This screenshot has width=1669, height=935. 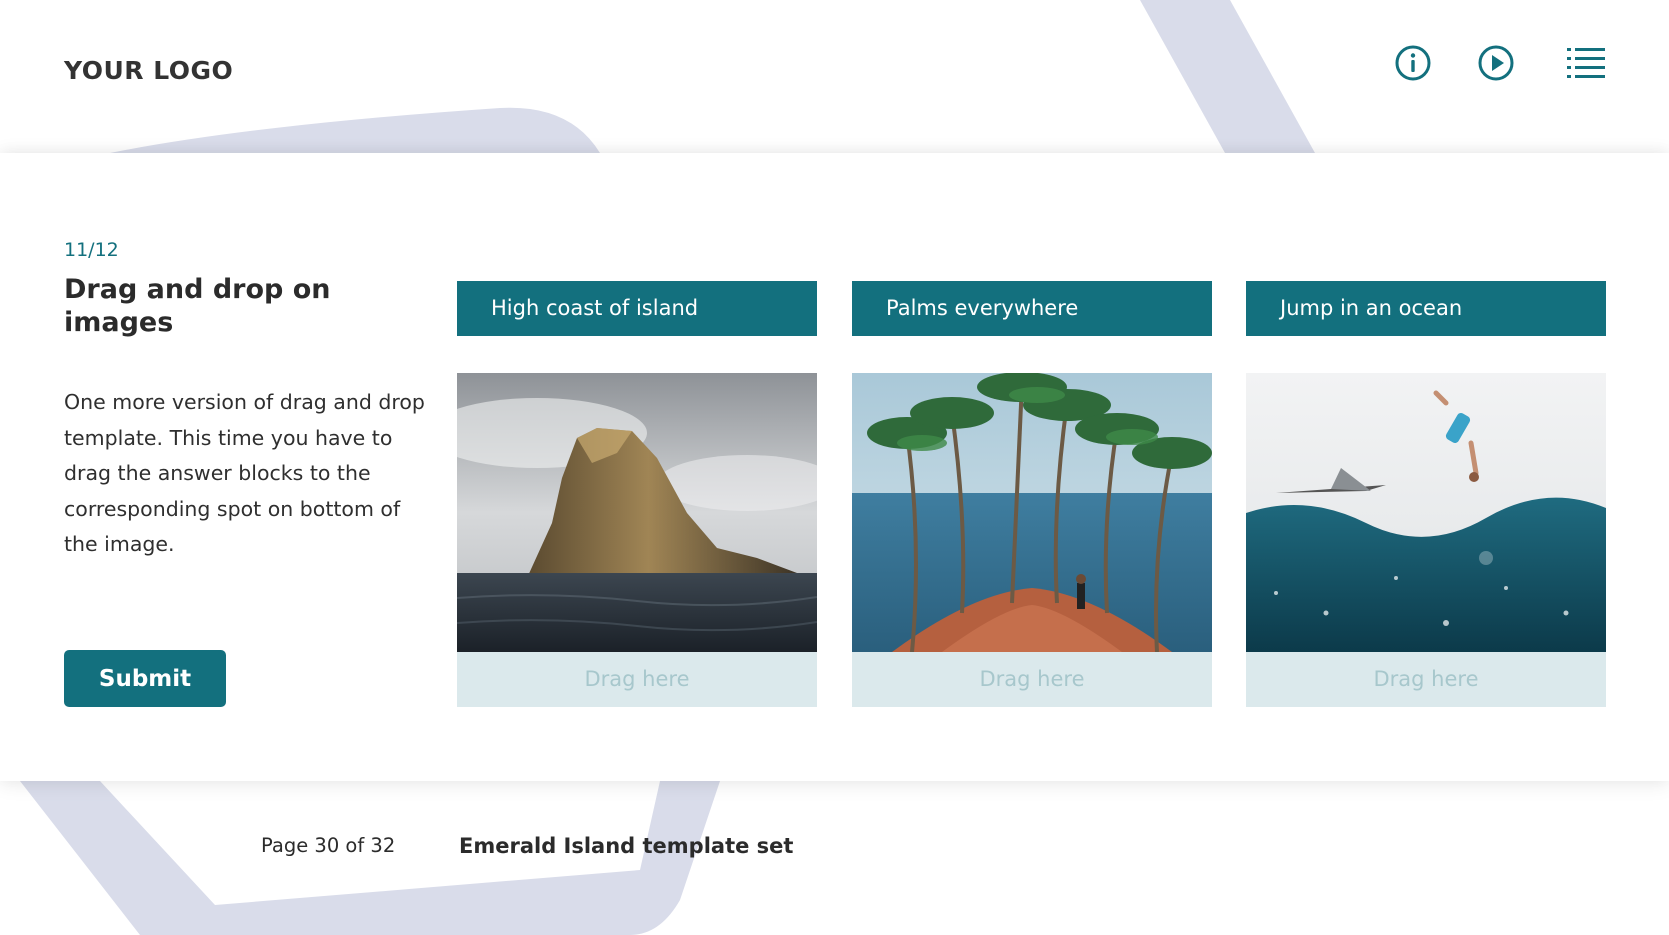 I want to click on play-icon, so click(x=1496, y=63).